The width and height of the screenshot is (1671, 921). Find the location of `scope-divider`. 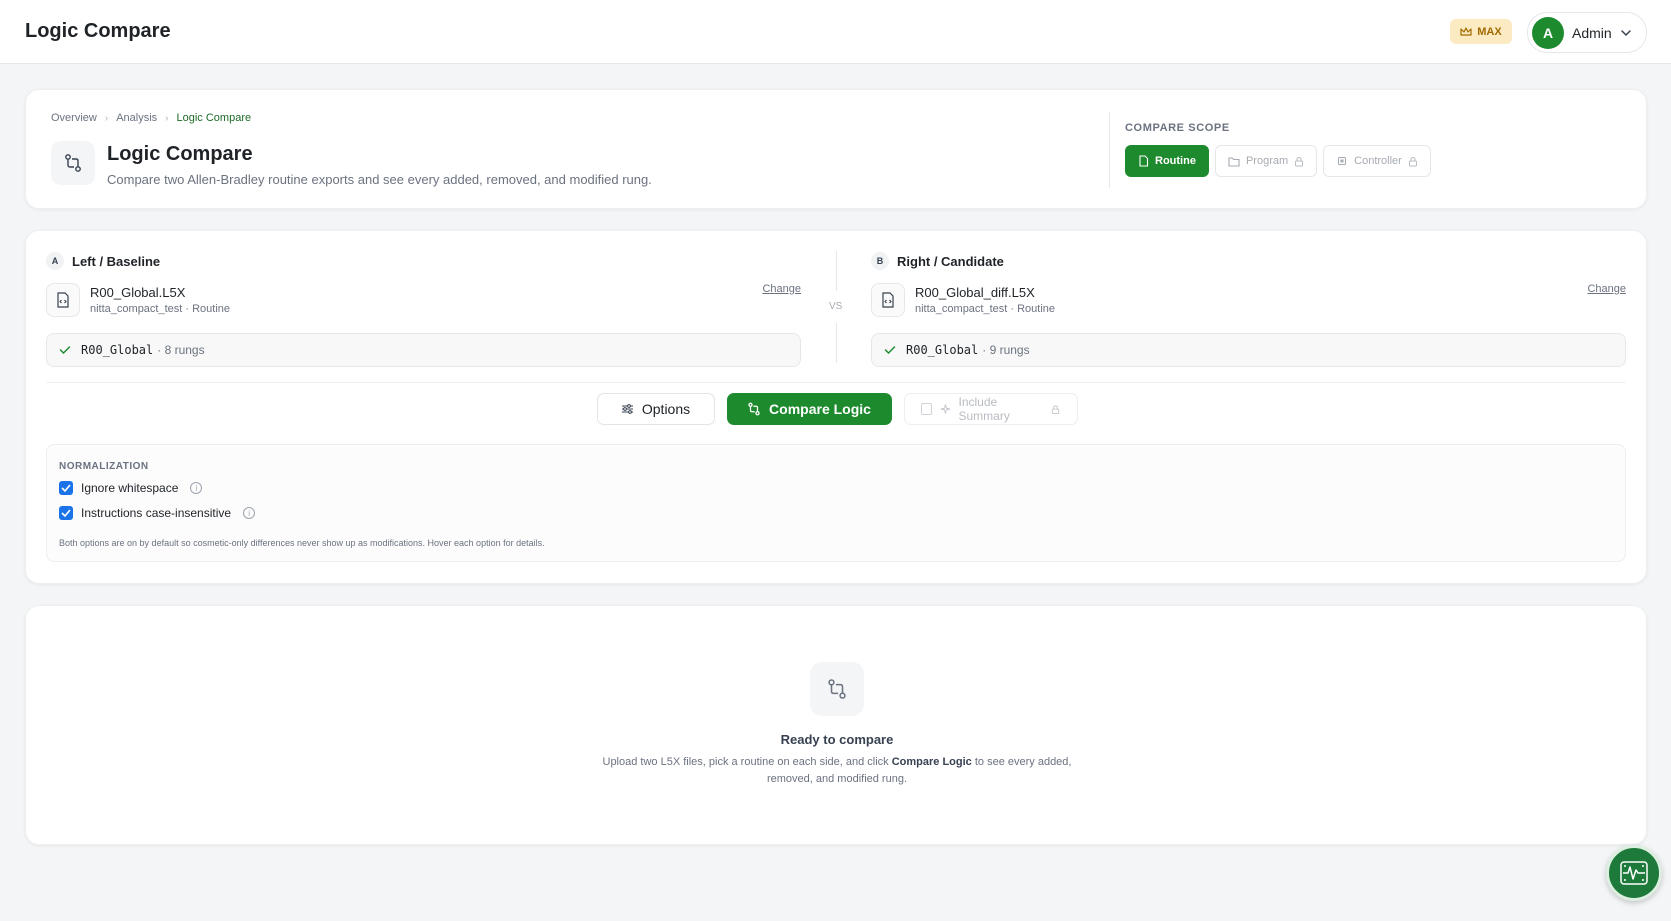

scope-divider is located at coordinates (1109, 150).